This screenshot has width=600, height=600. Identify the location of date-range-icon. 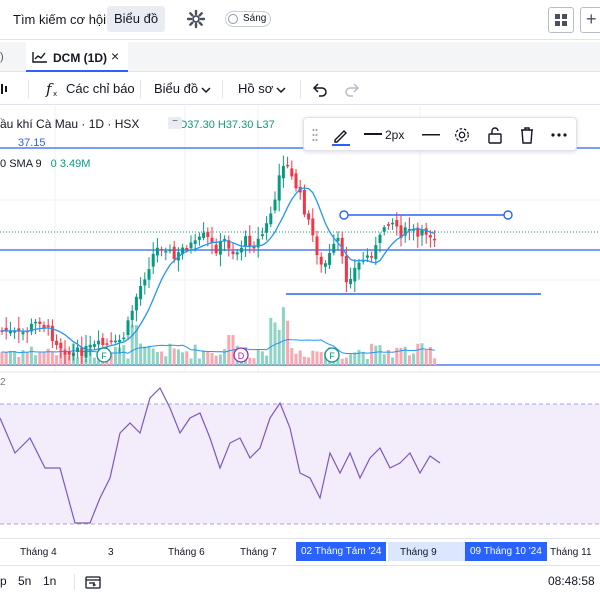
(93, 582).